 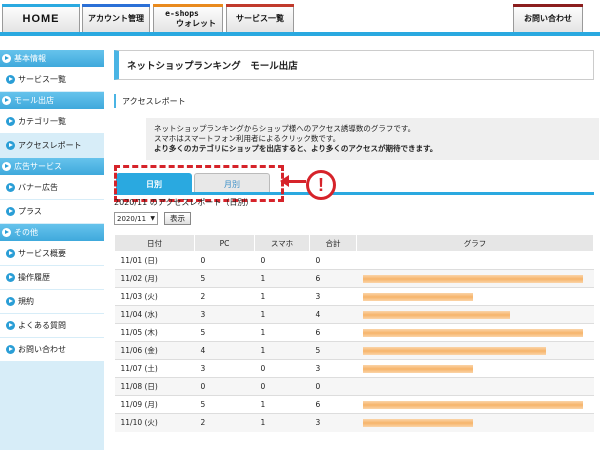 I want to click on sidebar-item-label: アクセスレポート, so click(x=50, y=145).